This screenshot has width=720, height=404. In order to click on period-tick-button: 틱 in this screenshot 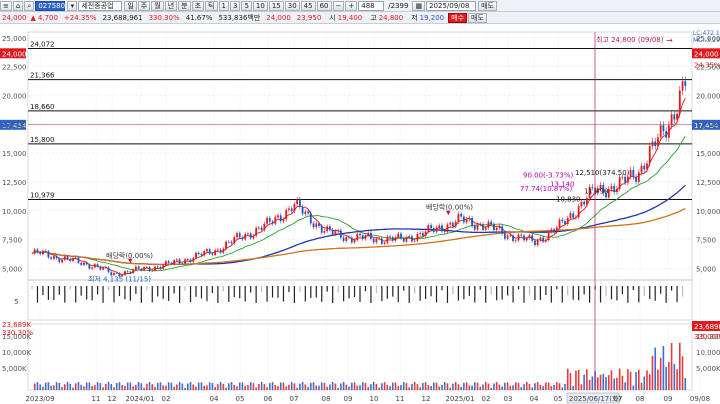, I will do `click(211, 5)`.